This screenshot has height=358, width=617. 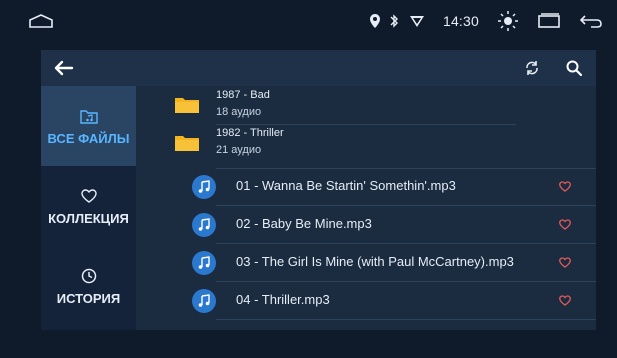 What do you see at coordinates (508, 21) in the screenshot?
I see `brightness-icon` at bounding box center [508, 21].